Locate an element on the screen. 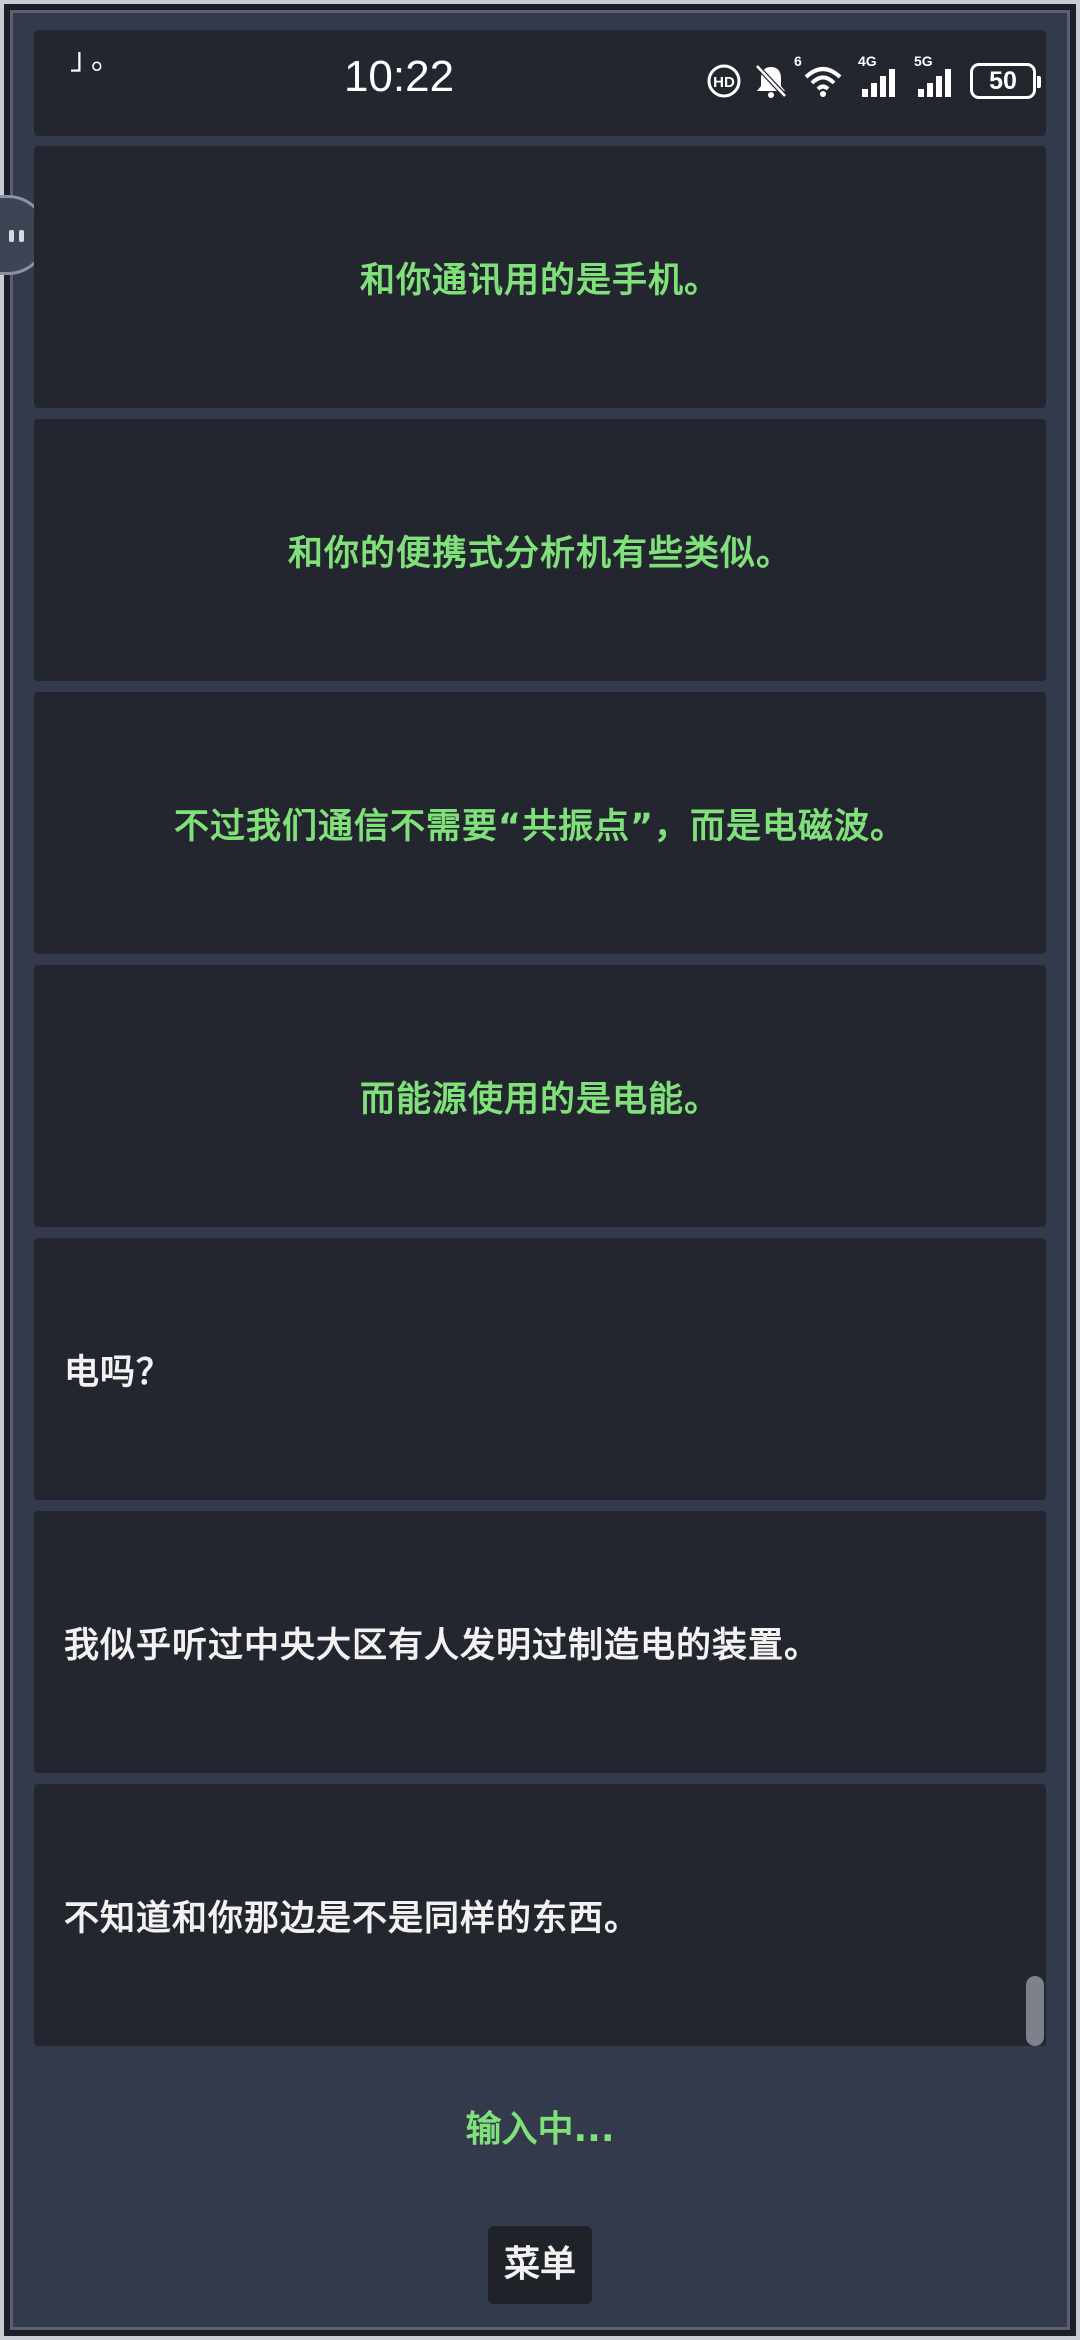 The image size is (1080, 2340). hd-call-icon: HD is located at coordinates (724, 81).